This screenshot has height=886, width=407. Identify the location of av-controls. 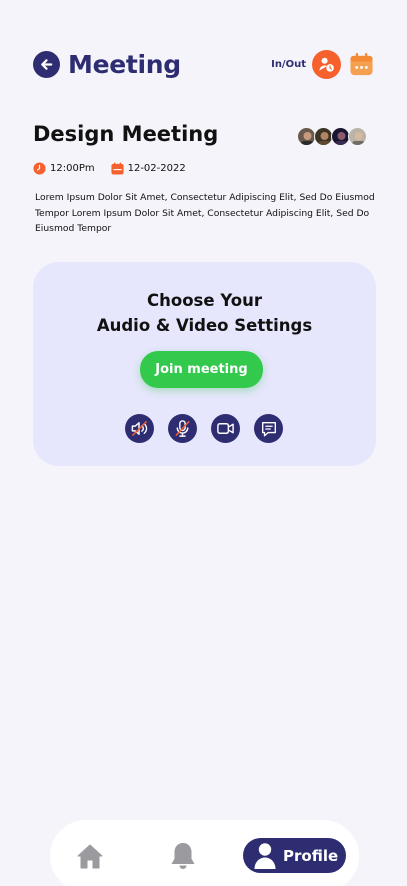
(204, 428).